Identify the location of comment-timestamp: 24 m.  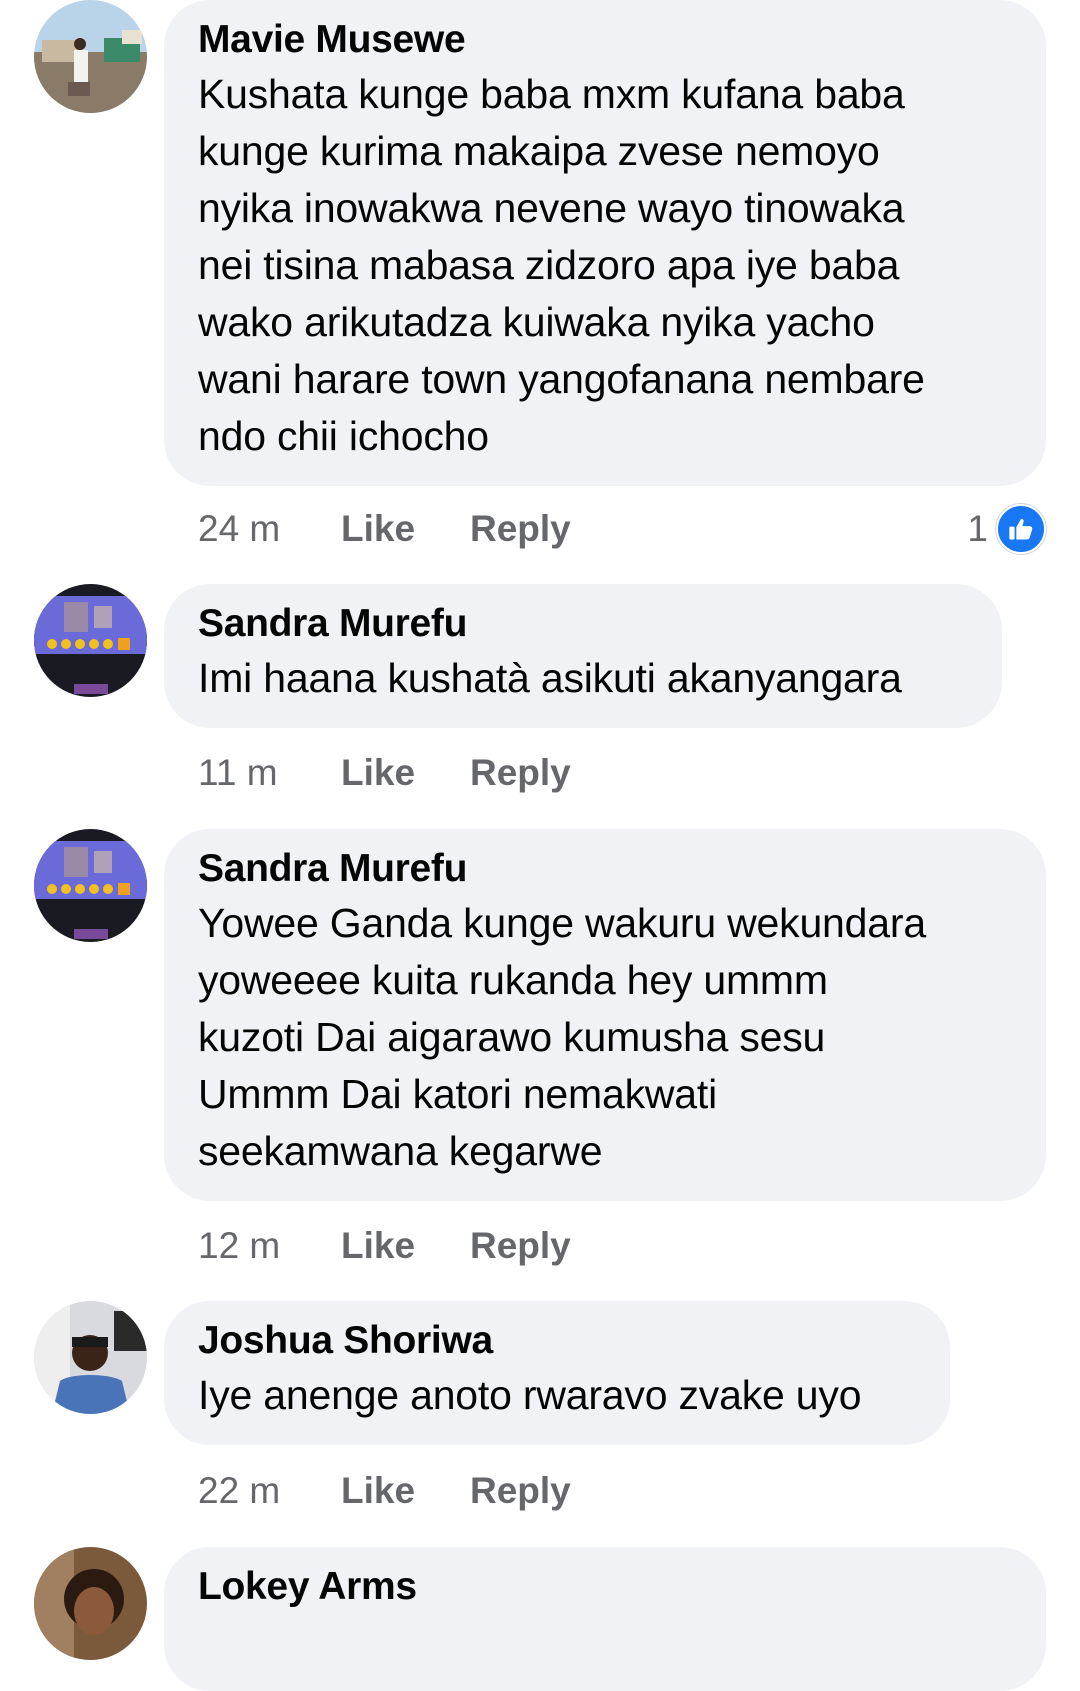
(239, 529).